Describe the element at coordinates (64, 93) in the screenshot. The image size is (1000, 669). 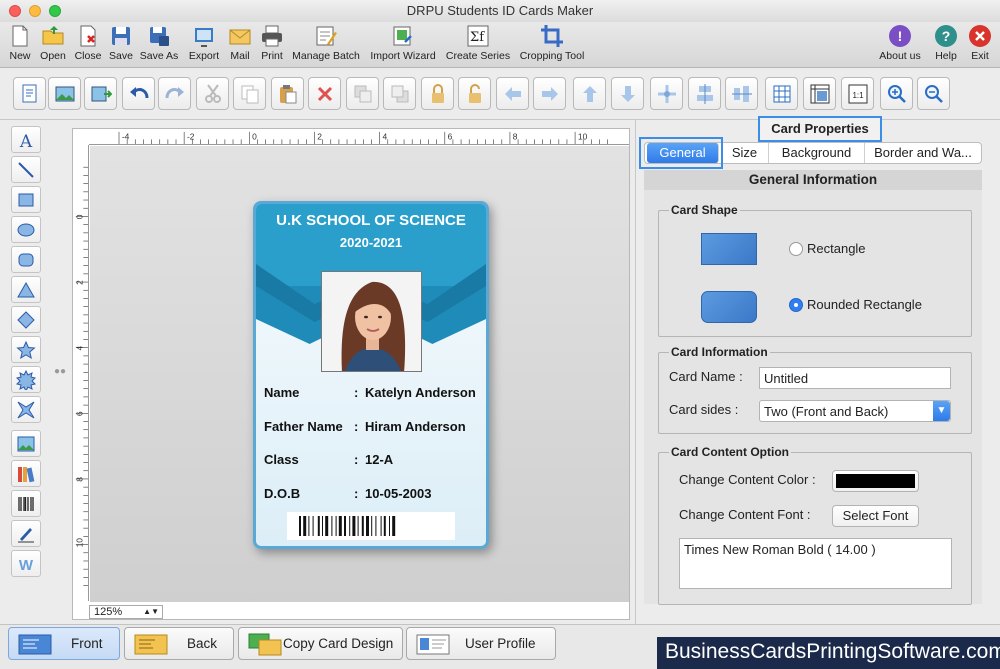
I see `image-button` at that location.